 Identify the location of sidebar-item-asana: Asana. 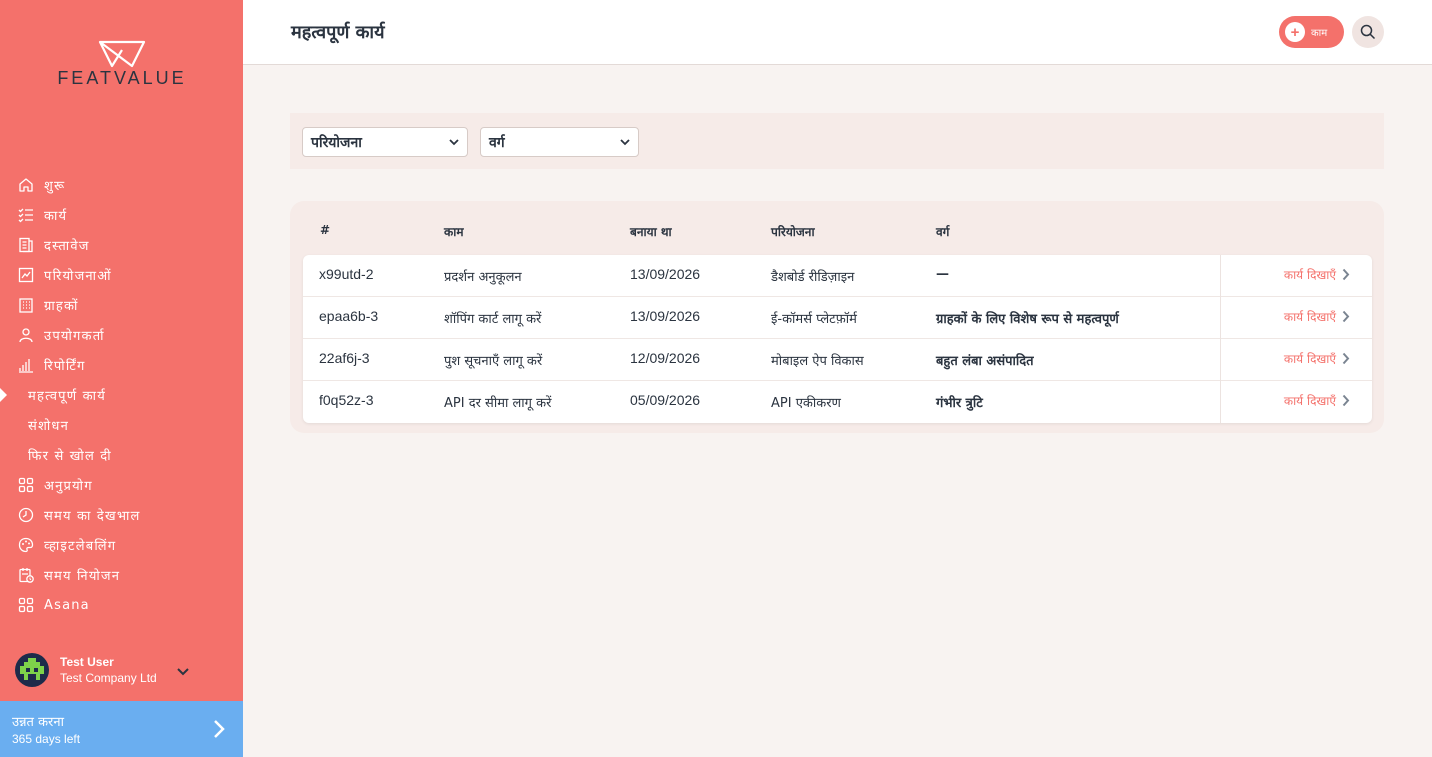
(121, 605).